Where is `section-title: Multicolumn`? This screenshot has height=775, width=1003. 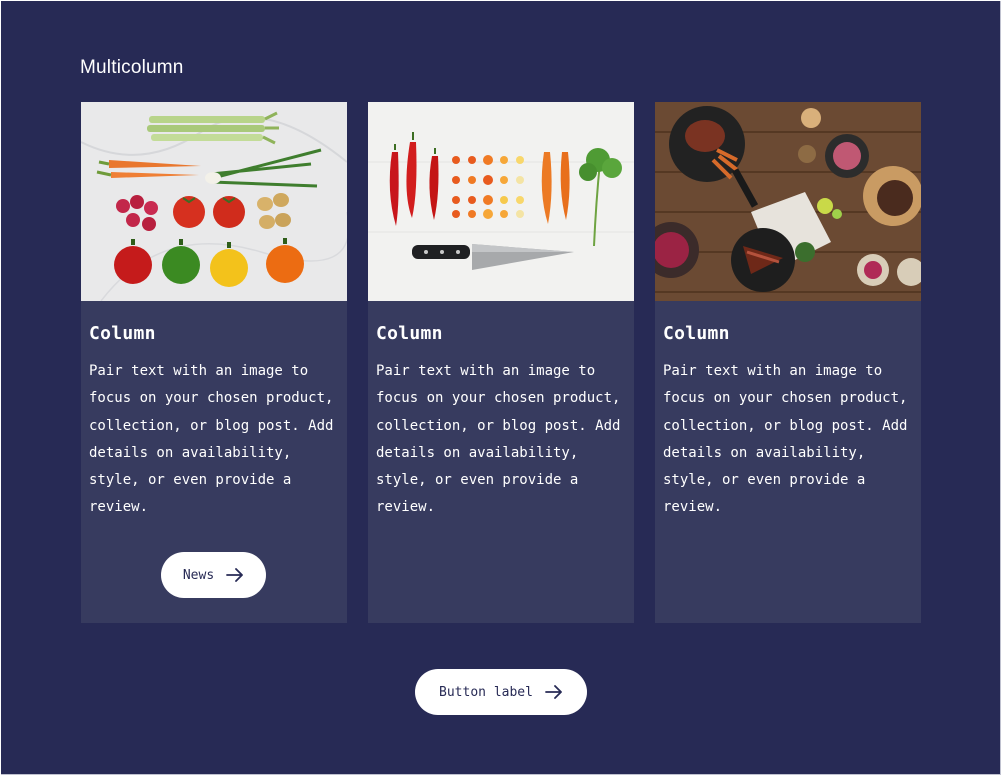 section-title: Multicolumn is located at coordinates (132, 67).